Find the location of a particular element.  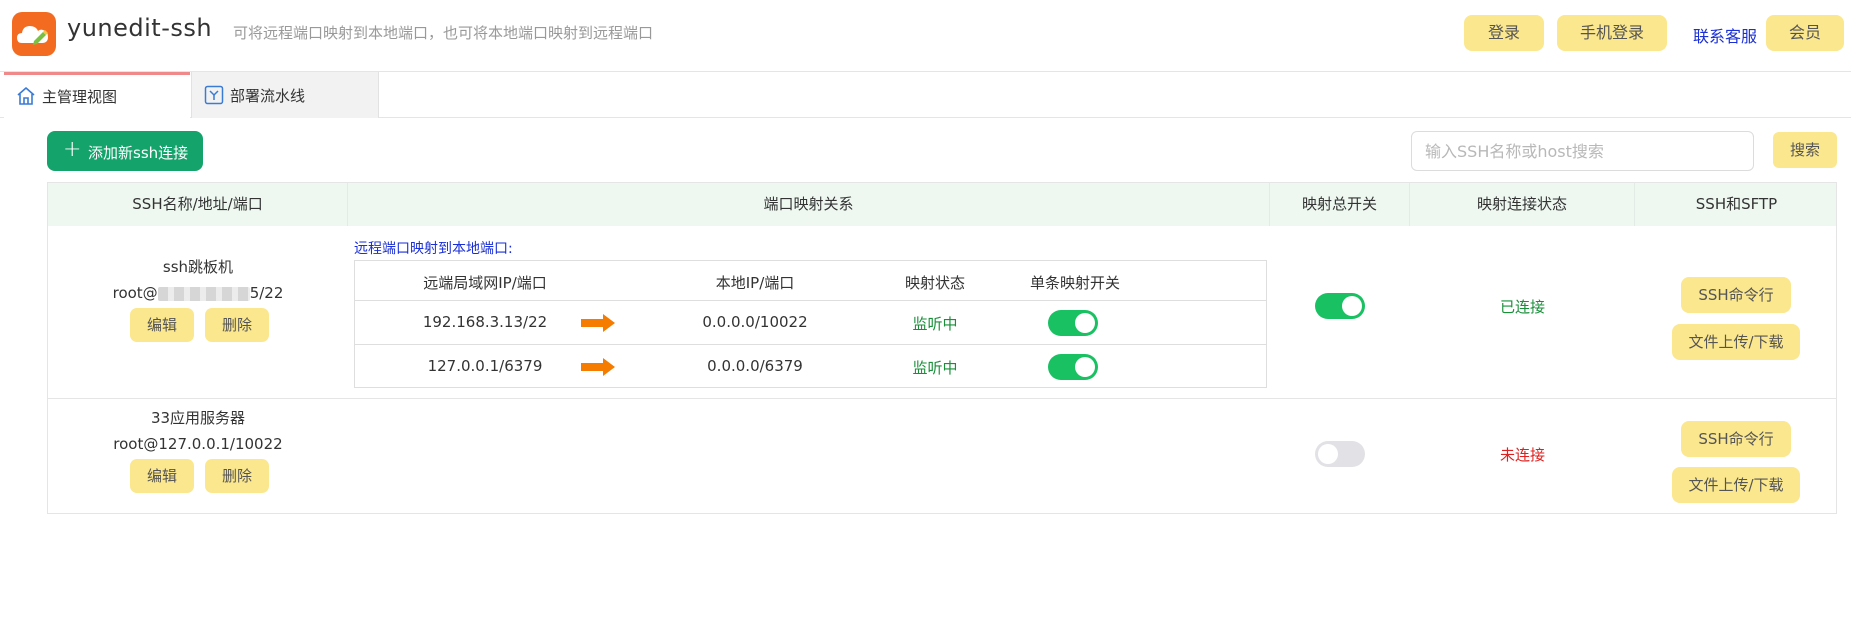

ssh-address-prefix: root@ is located at coordinates (135, 293).